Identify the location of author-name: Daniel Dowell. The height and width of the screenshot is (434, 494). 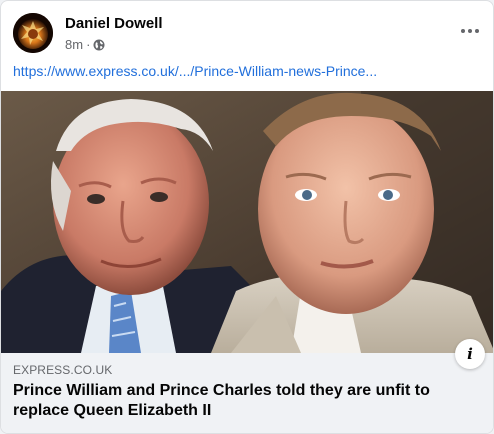
(114, 23).